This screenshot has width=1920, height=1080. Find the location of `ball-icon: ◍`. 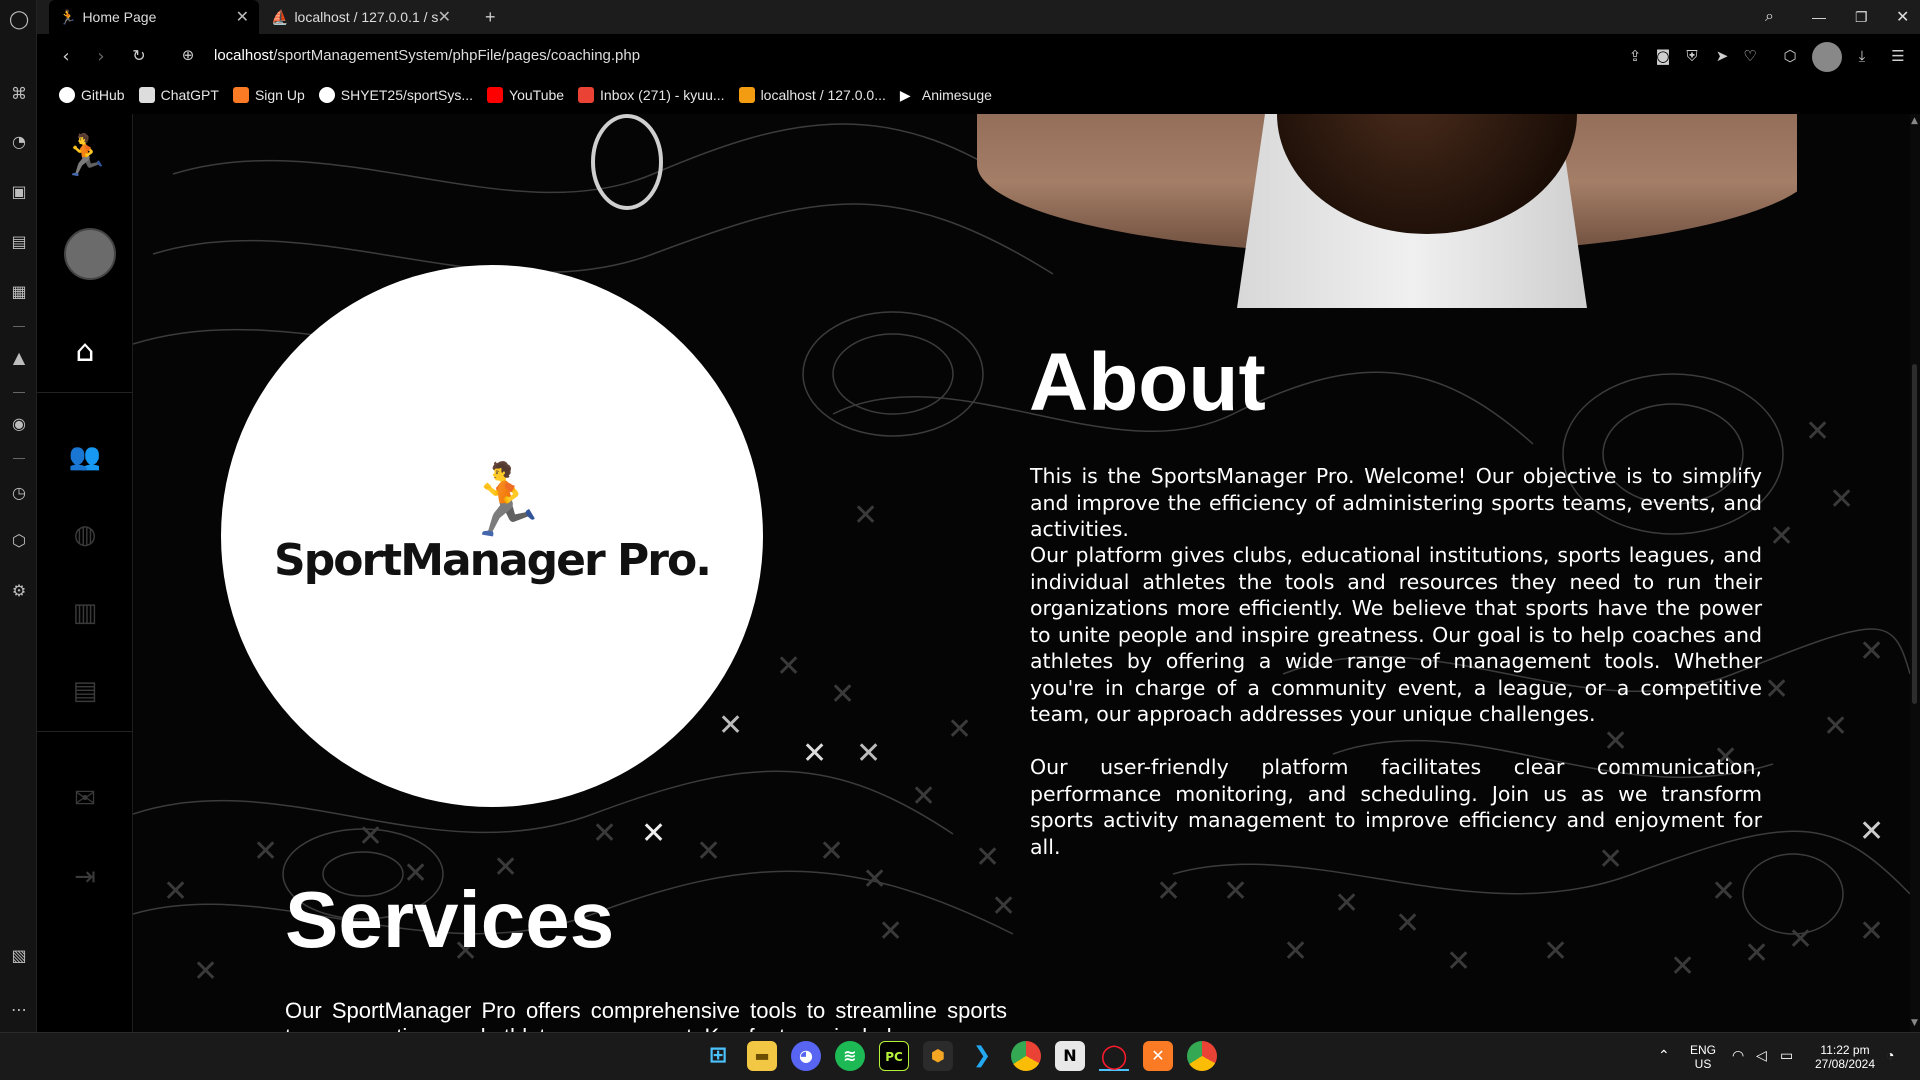

ball-icon: ◍ is located at coordinates (85, 535).